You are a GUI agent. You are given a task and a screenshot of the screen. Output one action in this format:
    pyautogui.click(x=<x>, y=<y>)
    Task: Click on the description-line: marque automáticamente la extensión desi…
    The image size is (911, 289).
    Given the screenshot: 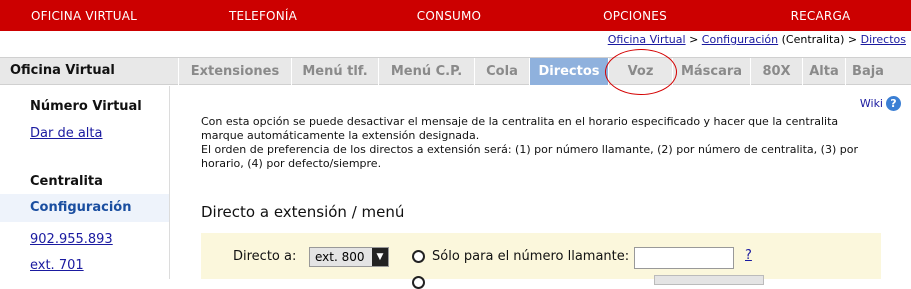 What is the action you would take?
    pyautogui.click(x=340, y=135)
    